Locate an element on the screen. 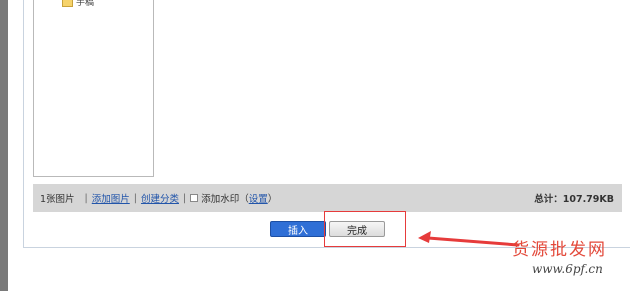 The height and width of the screenshot is (291, 630). watermark-url: www.6pf.cn is located at coordinates (567, 269).